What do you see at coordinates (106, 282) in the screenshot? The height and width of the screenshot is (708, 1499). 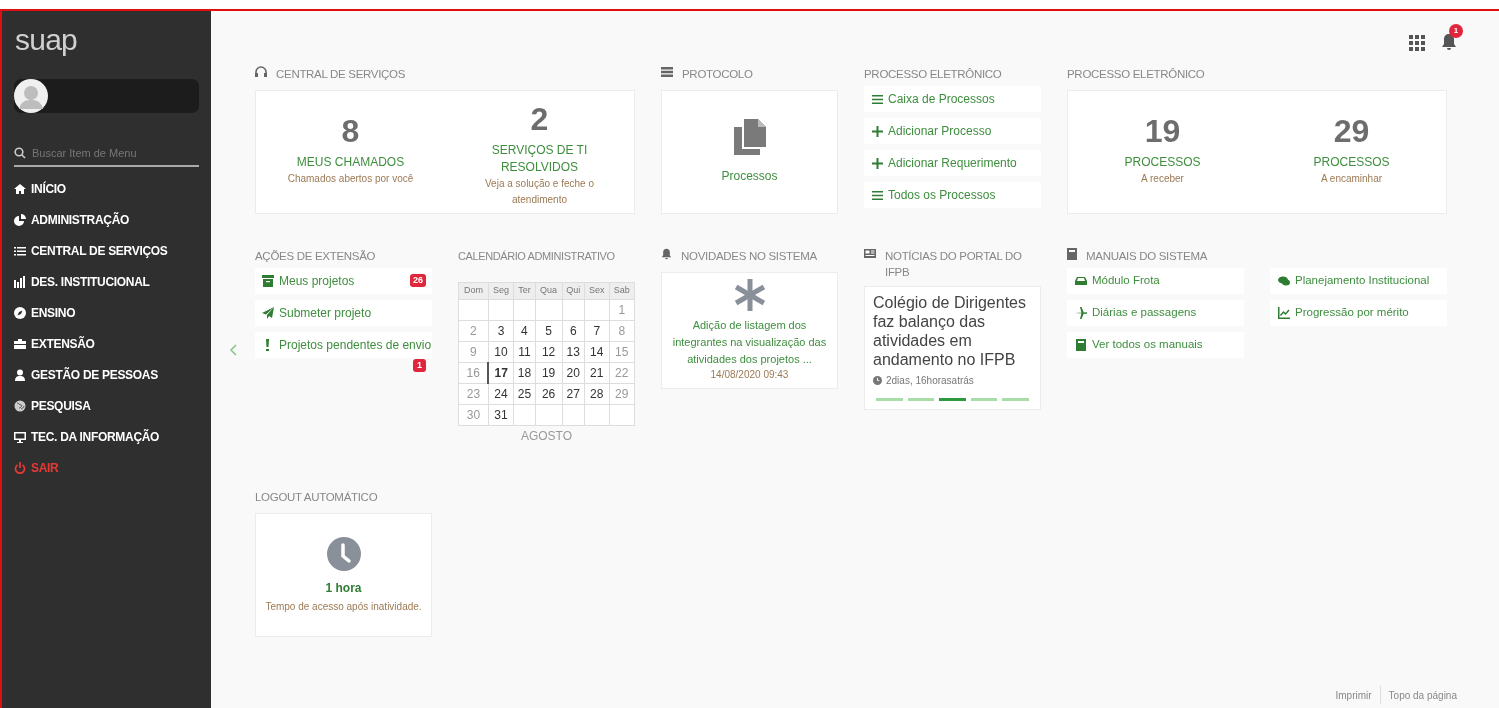 I see `menu-item: DES. INSTITUCIONAL` at bounding box center [106, 282].